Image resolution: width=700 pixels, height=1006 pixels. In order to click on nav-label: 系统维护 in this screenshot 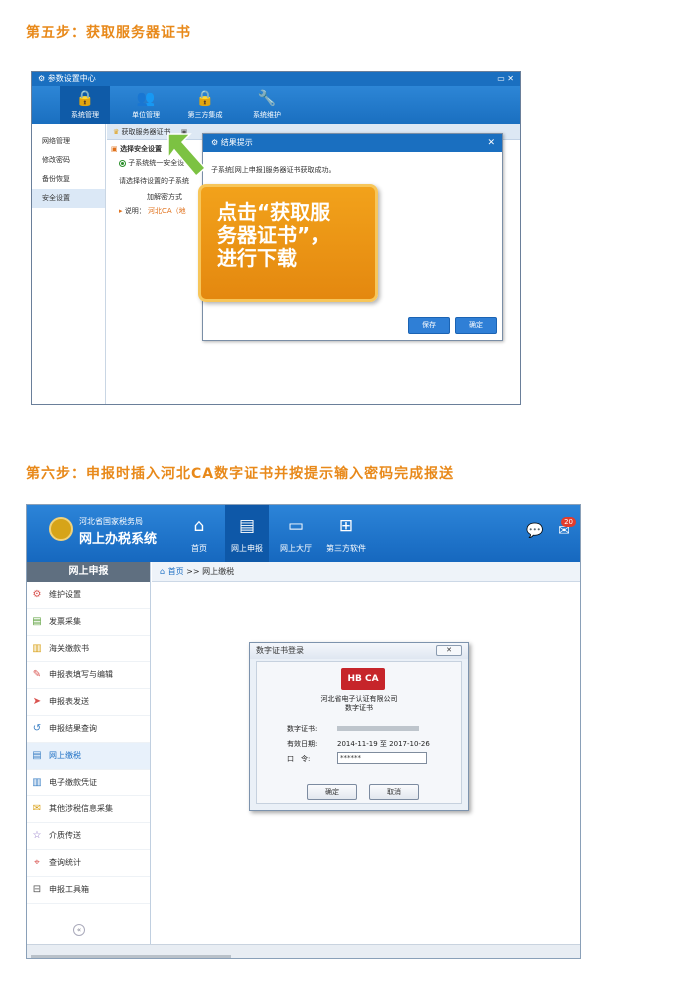, I will do `click(267, 115)`.